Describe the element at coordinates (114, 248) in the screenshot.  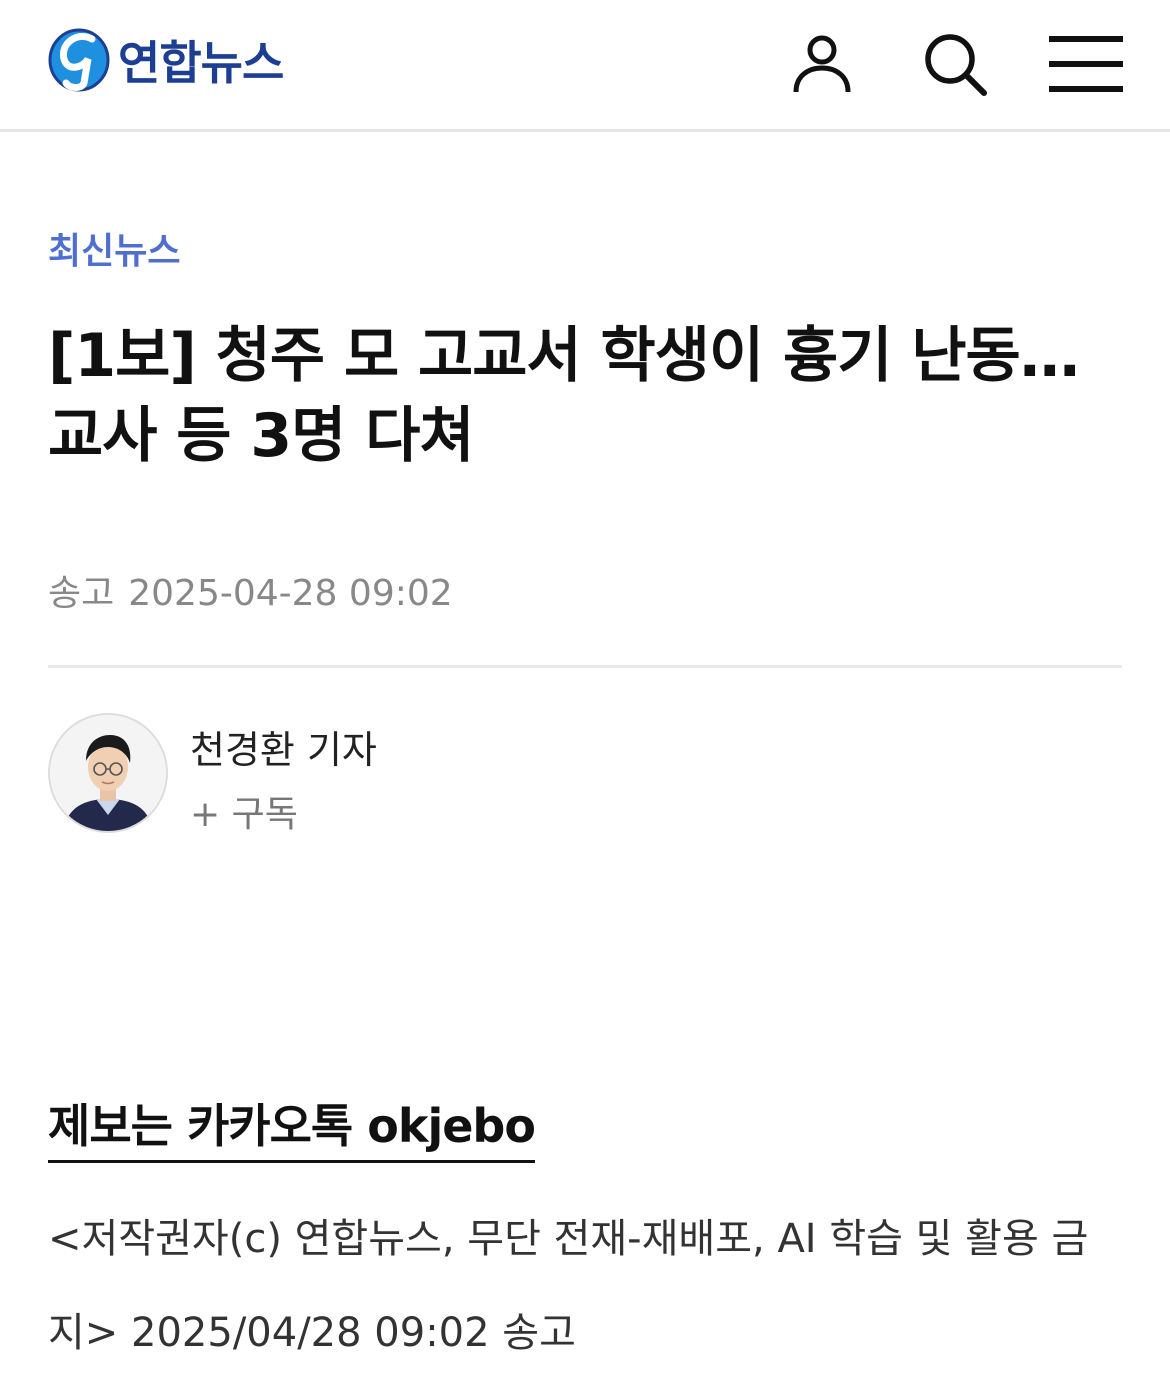
I see `category-link: 최신뉴스` at that location.